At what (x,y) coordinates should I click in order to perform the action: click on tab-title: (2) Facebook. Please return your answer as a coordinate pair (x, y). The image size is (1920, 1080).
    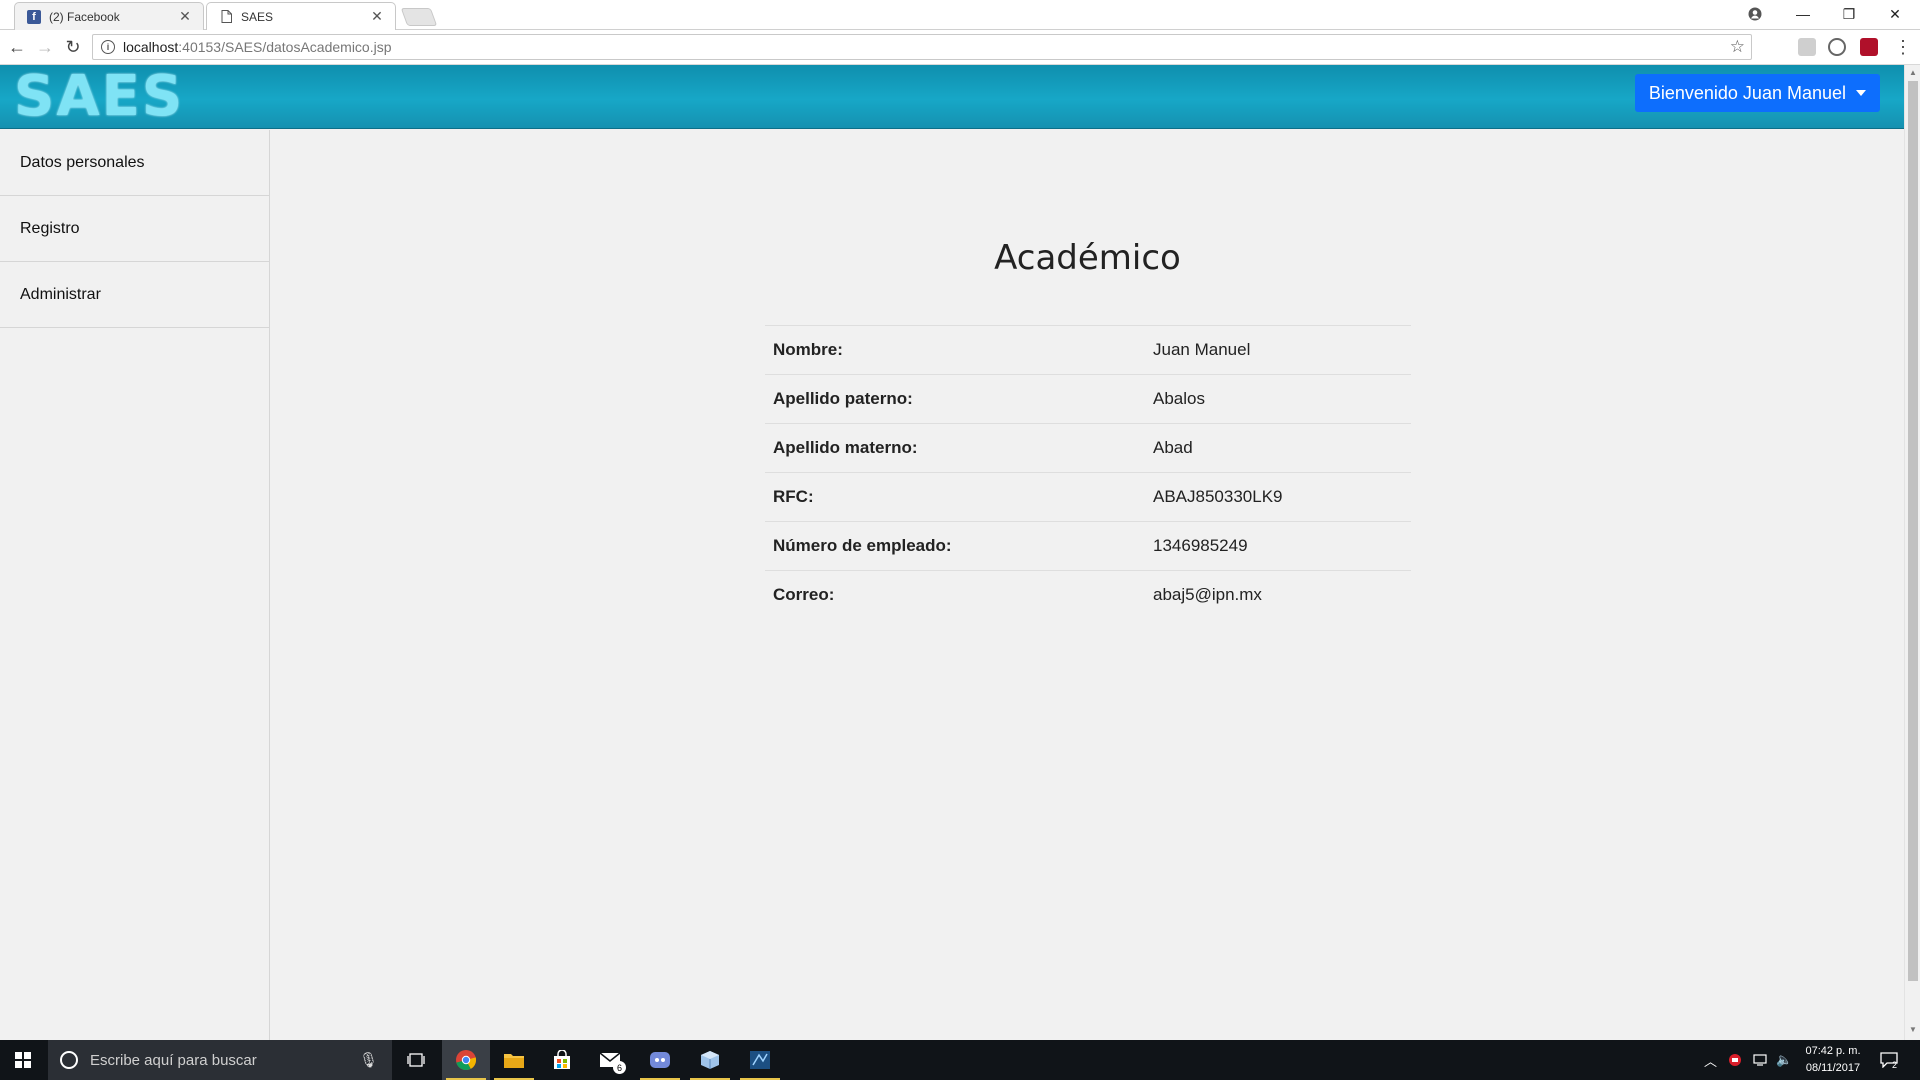
    Looking at the image, I should click on (84, 16).